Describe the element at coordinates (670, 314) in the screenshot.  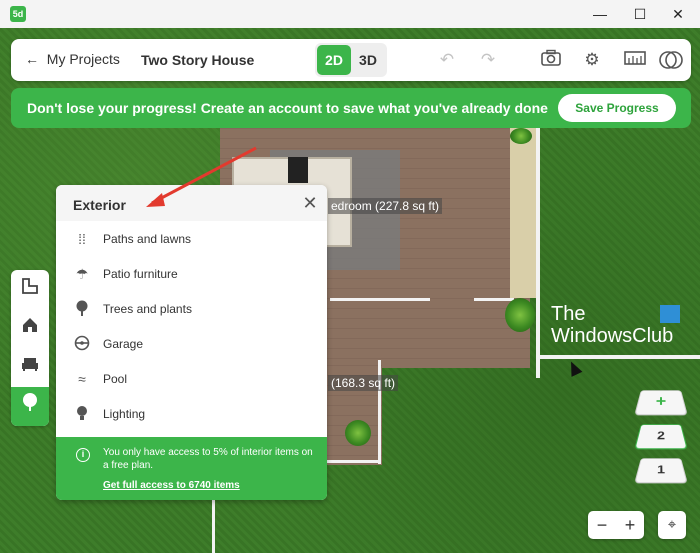
I see `watermark-logo-icon` at that location.